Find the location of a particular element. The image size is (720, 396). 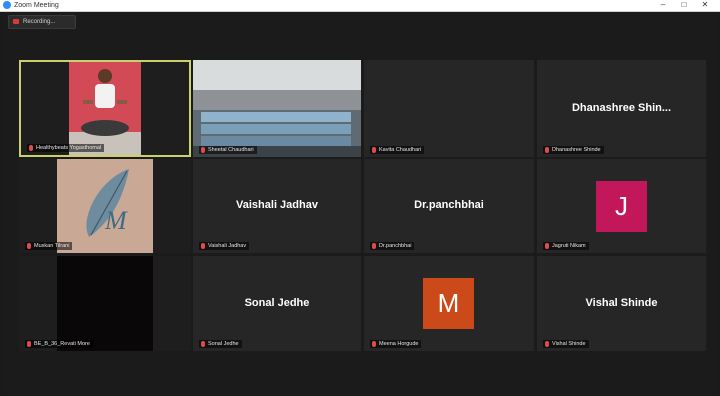

window-title-bar: Zoom Meeting – □ ✕ is located at coordinates (360, 6).